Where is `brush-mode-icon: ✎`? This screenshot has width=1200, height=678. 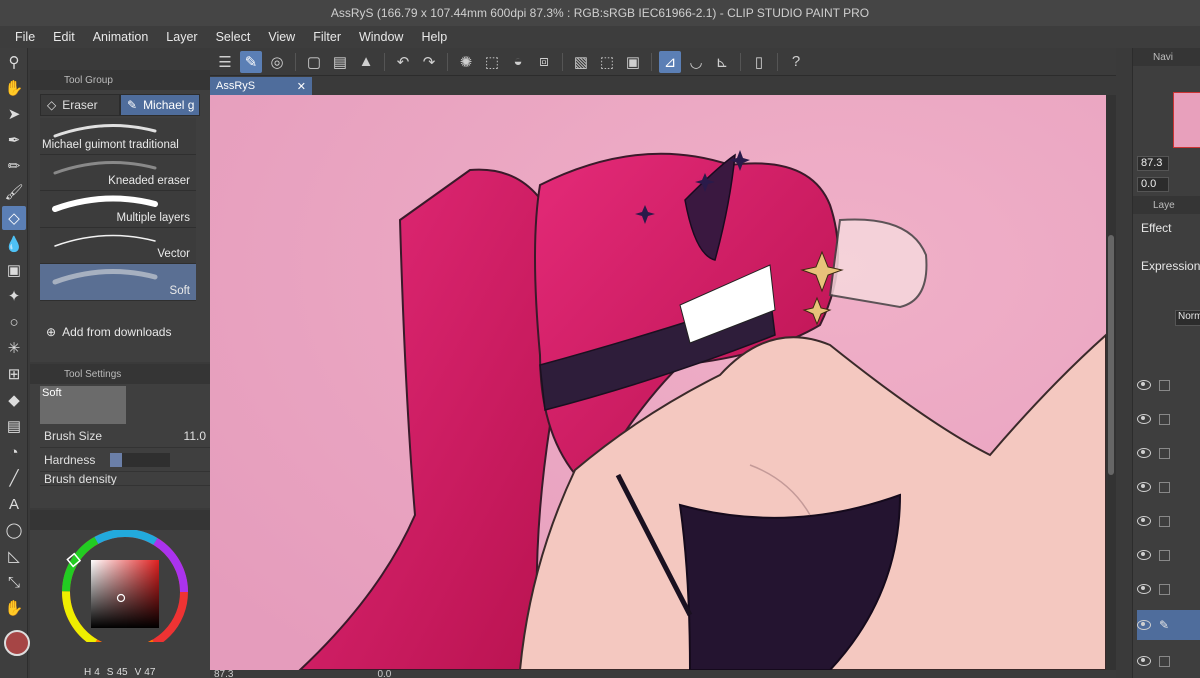 brush-mode-icon: ✎ is located at coordinates (251, 61).